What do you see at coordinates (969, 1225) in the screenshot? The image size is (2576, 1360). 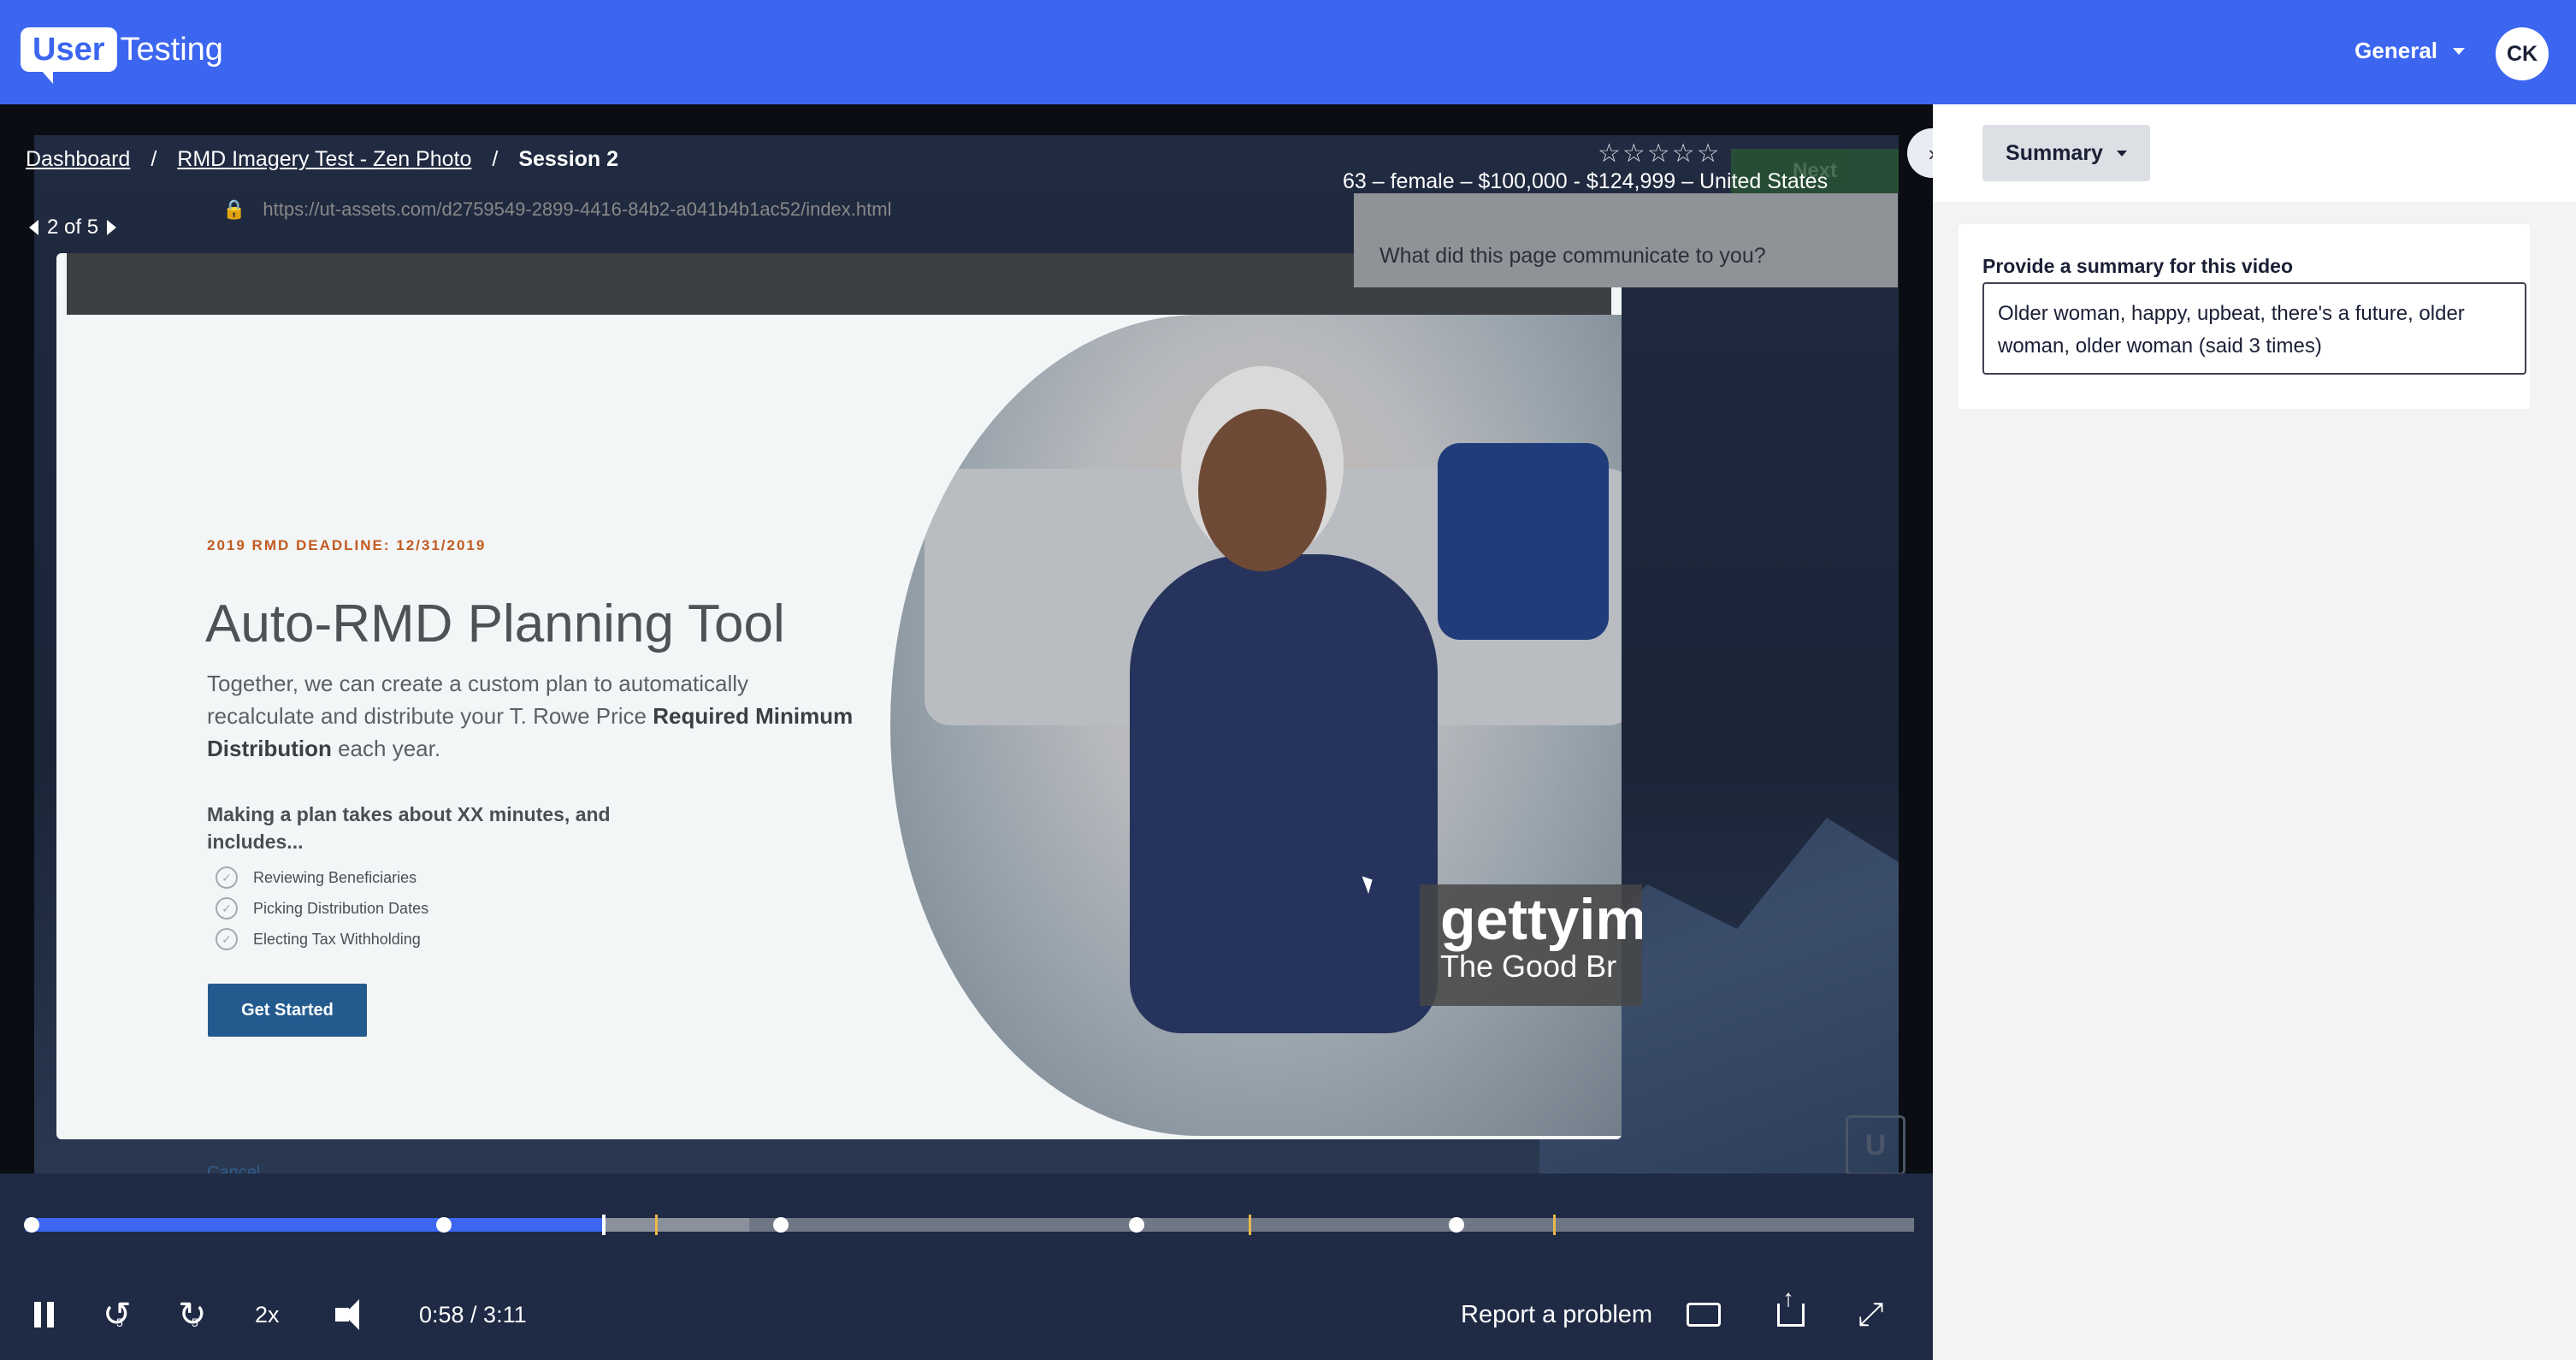 I see `video-timeline-scrubber` at bounding box center [969, 1225].